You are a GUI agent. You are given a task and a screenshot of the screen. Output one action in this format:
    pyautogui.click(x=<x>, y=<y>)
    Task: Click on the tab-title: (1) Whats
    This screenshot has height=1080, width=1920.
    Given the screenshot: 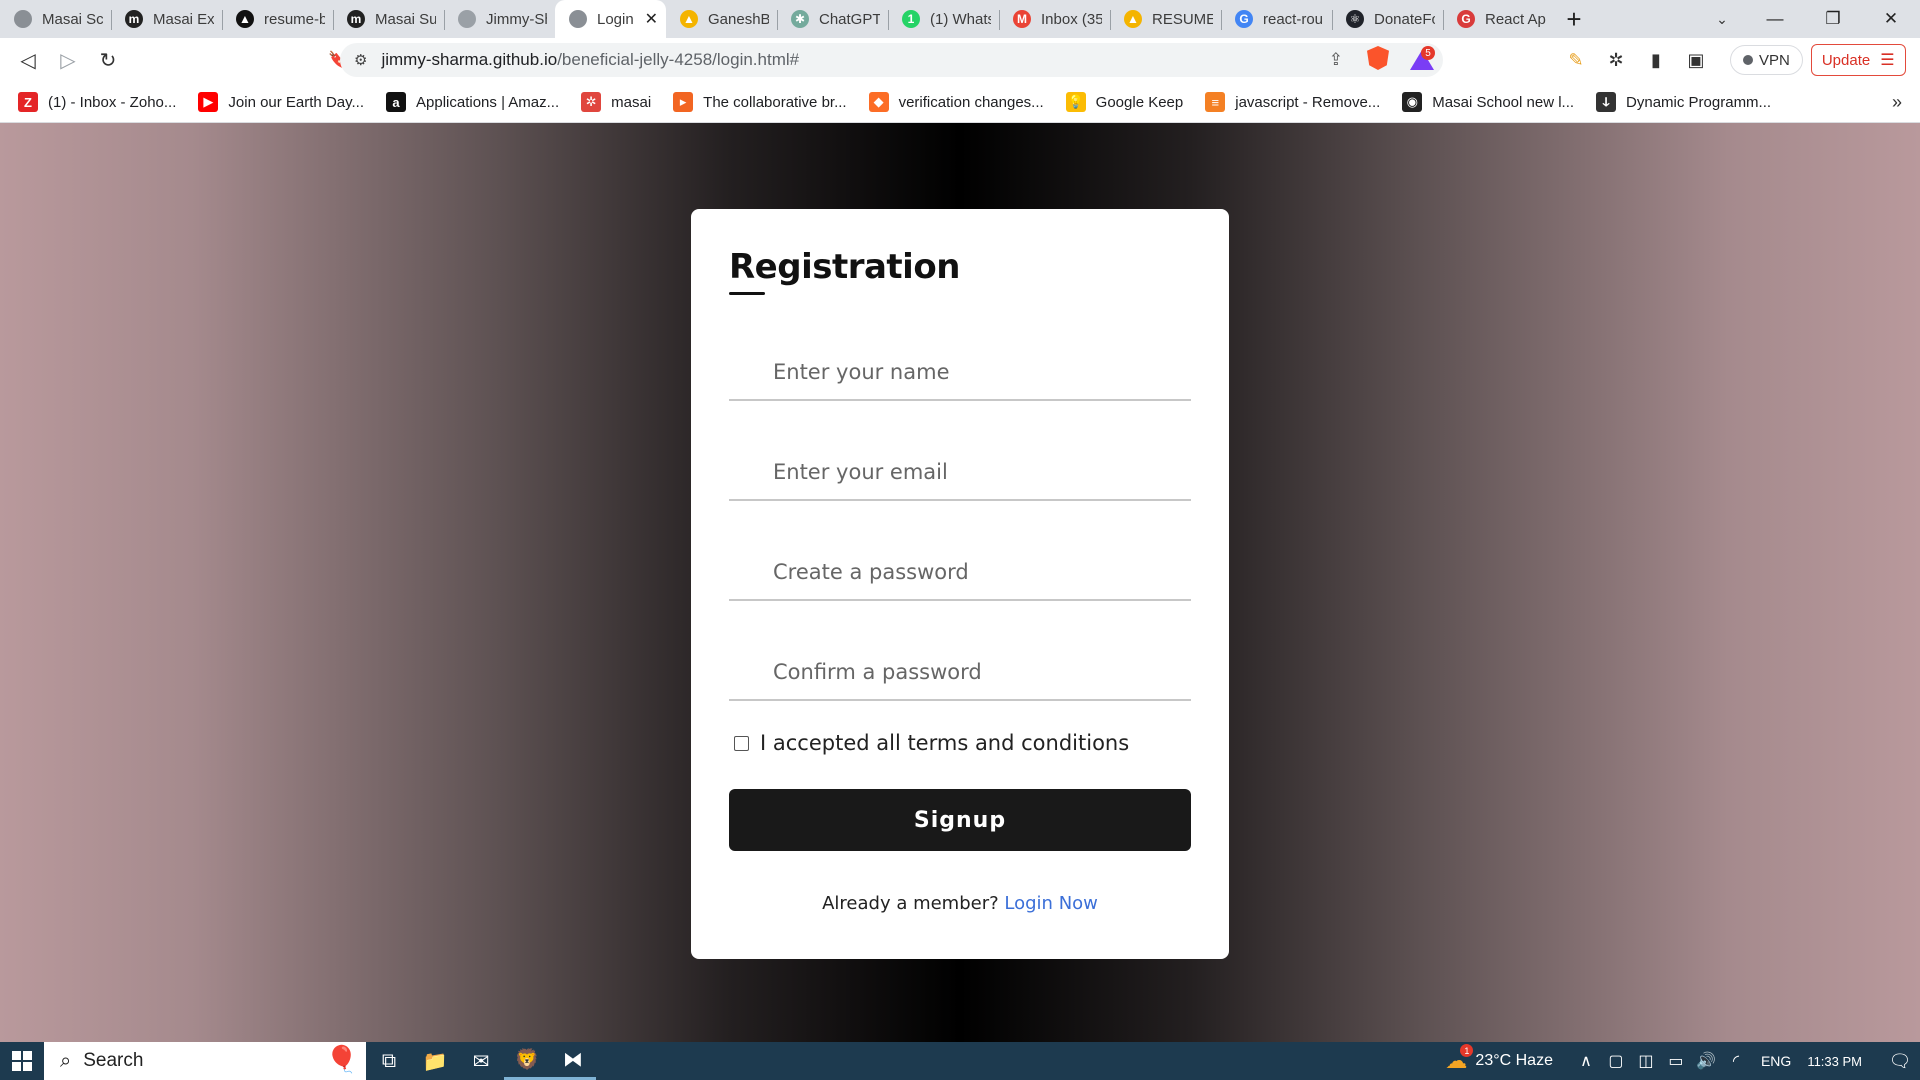 What is the action you would take?
    pyautogui.click(x=960, y=19)
    